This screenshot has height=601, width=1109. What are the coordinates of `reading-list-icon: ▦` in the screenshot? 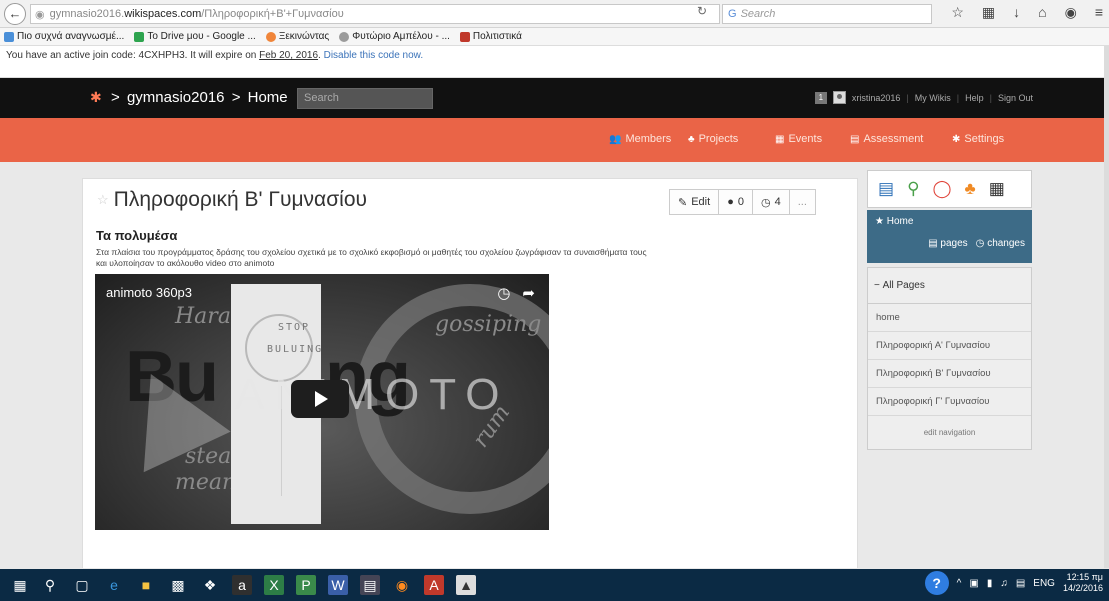 It's located at (988, 12).